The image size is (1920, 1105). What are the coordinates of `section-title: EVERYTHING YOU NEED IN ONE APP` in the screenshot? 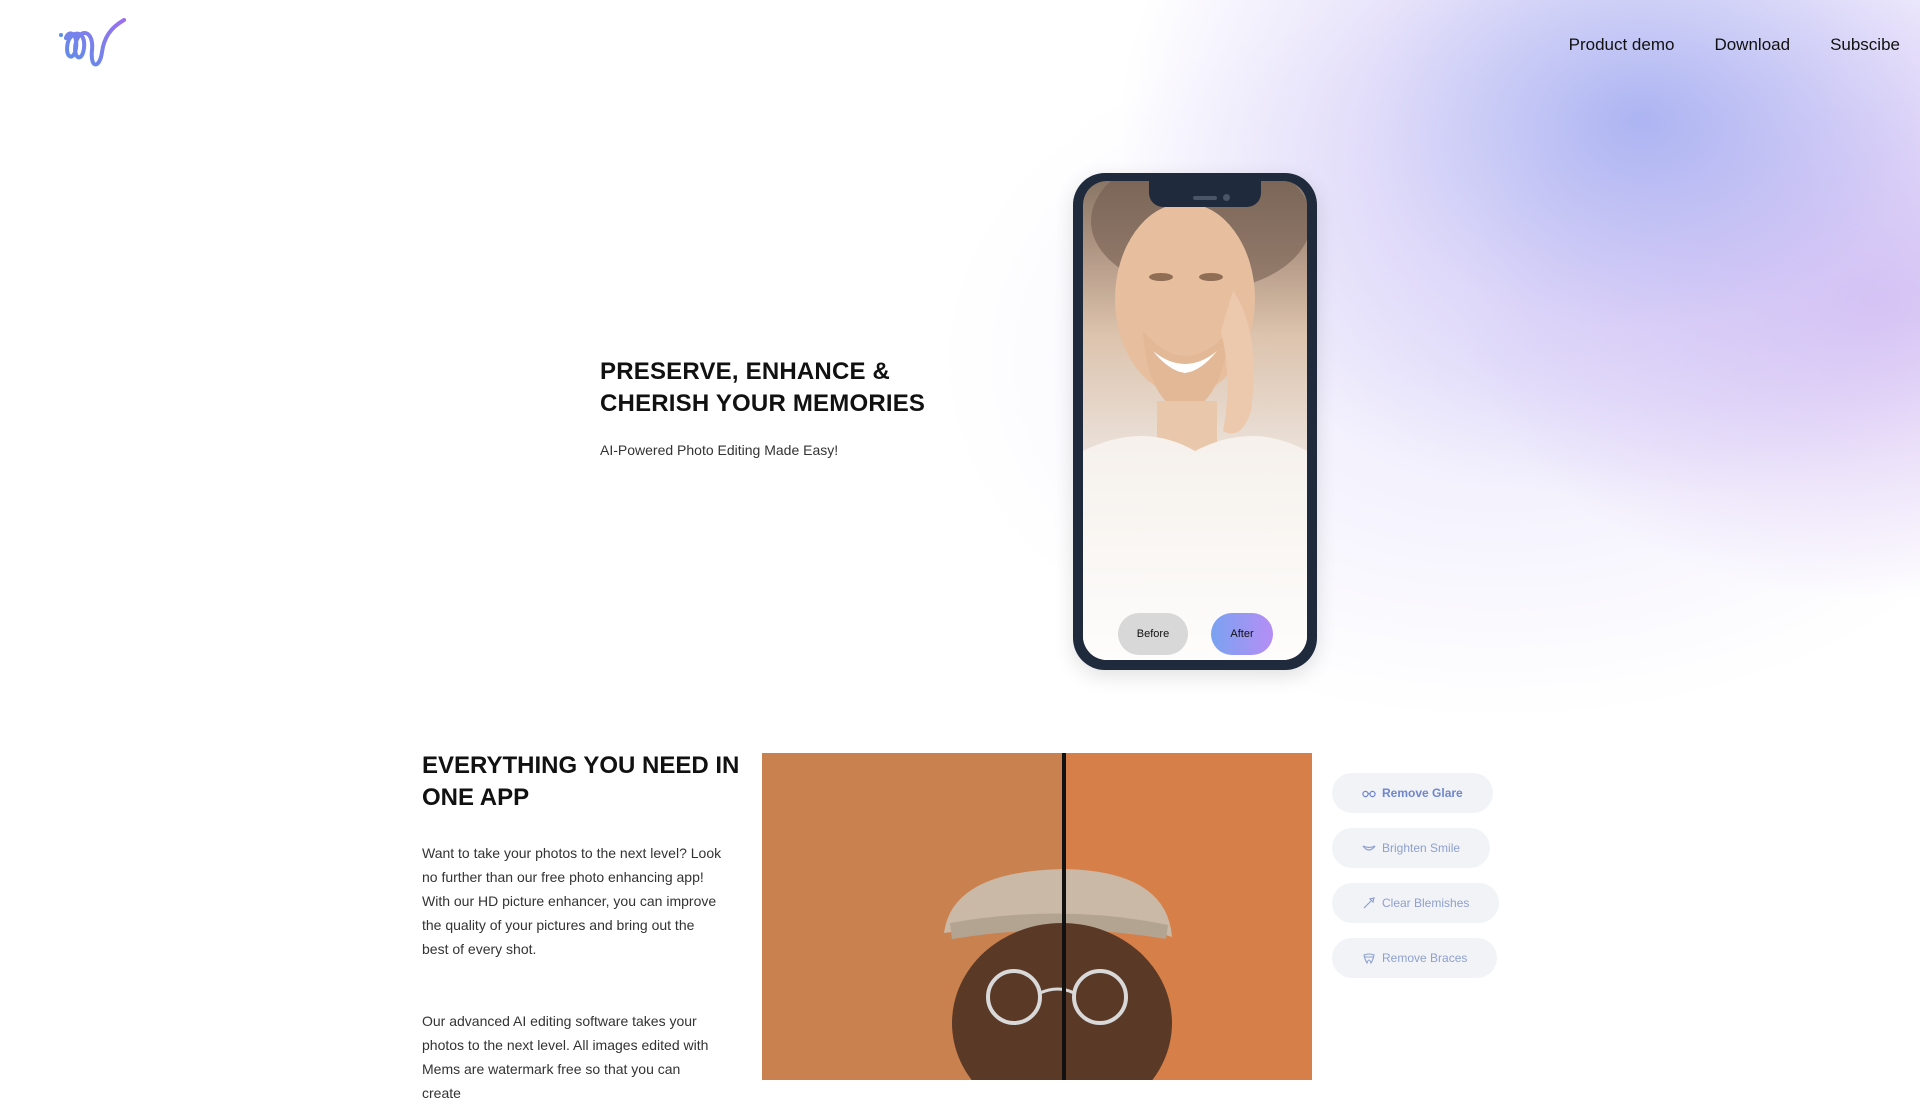 It's located at (581, 781).